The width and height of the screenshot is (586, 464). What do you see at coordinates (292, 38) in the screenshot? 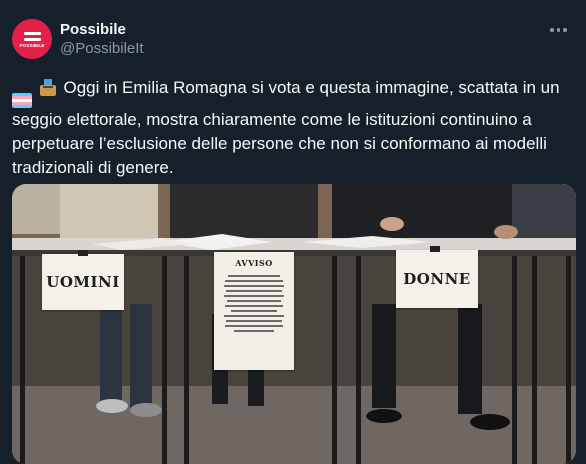
I see `tweet-header: POSSIBILE Possibile @PossibileIt` at bounding box center [292, 38].